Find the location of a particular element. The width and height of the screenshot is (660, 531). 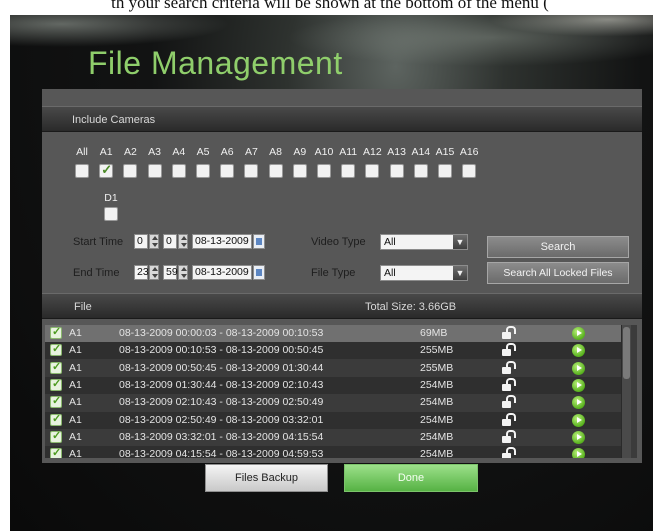

camera-checkbox-a10 is located at coordinates (324, 171).